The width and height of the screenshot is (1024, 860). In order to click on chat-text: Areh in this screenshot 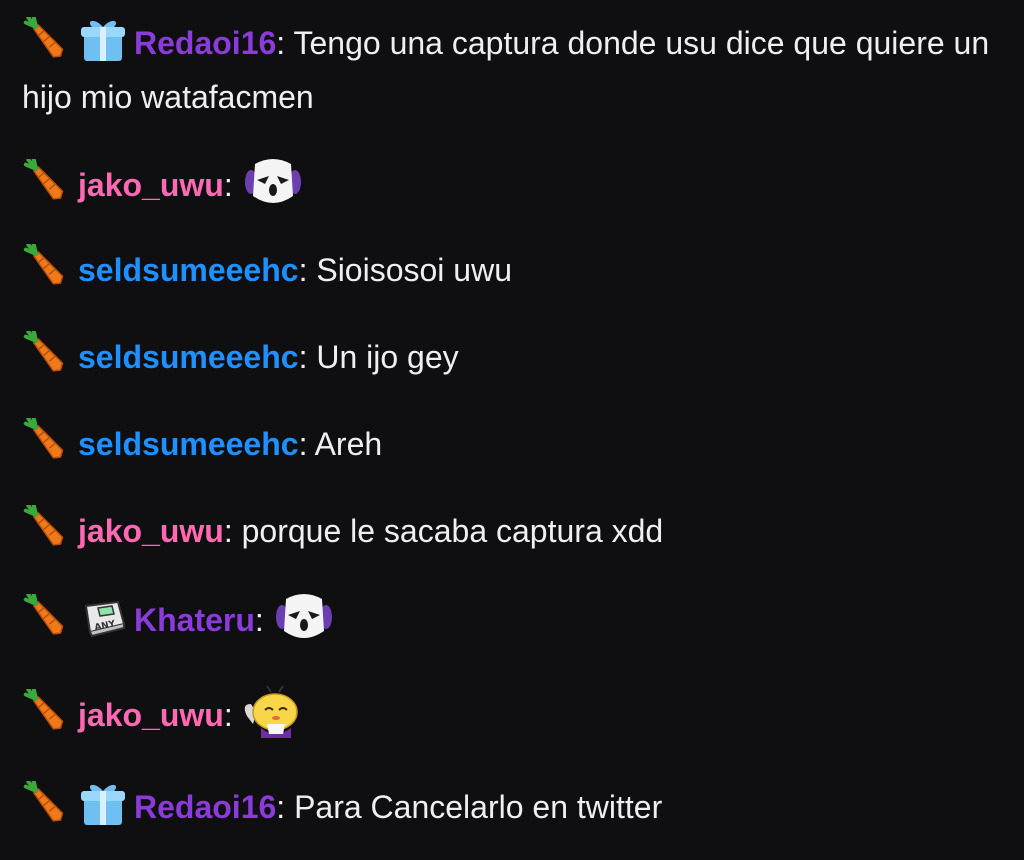, I will do `click(348, 444)`.